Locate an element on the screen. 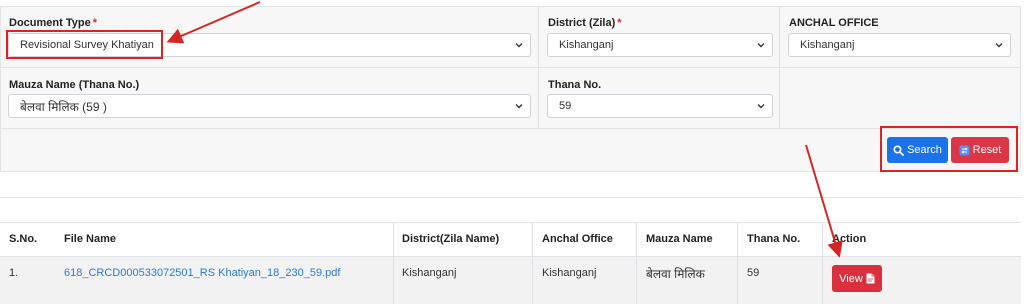 The height and width of the screenshot is (304, 1024). mauza-name-select: बेलवा मिलिक (59 ) is located at coordinates (269, 106).